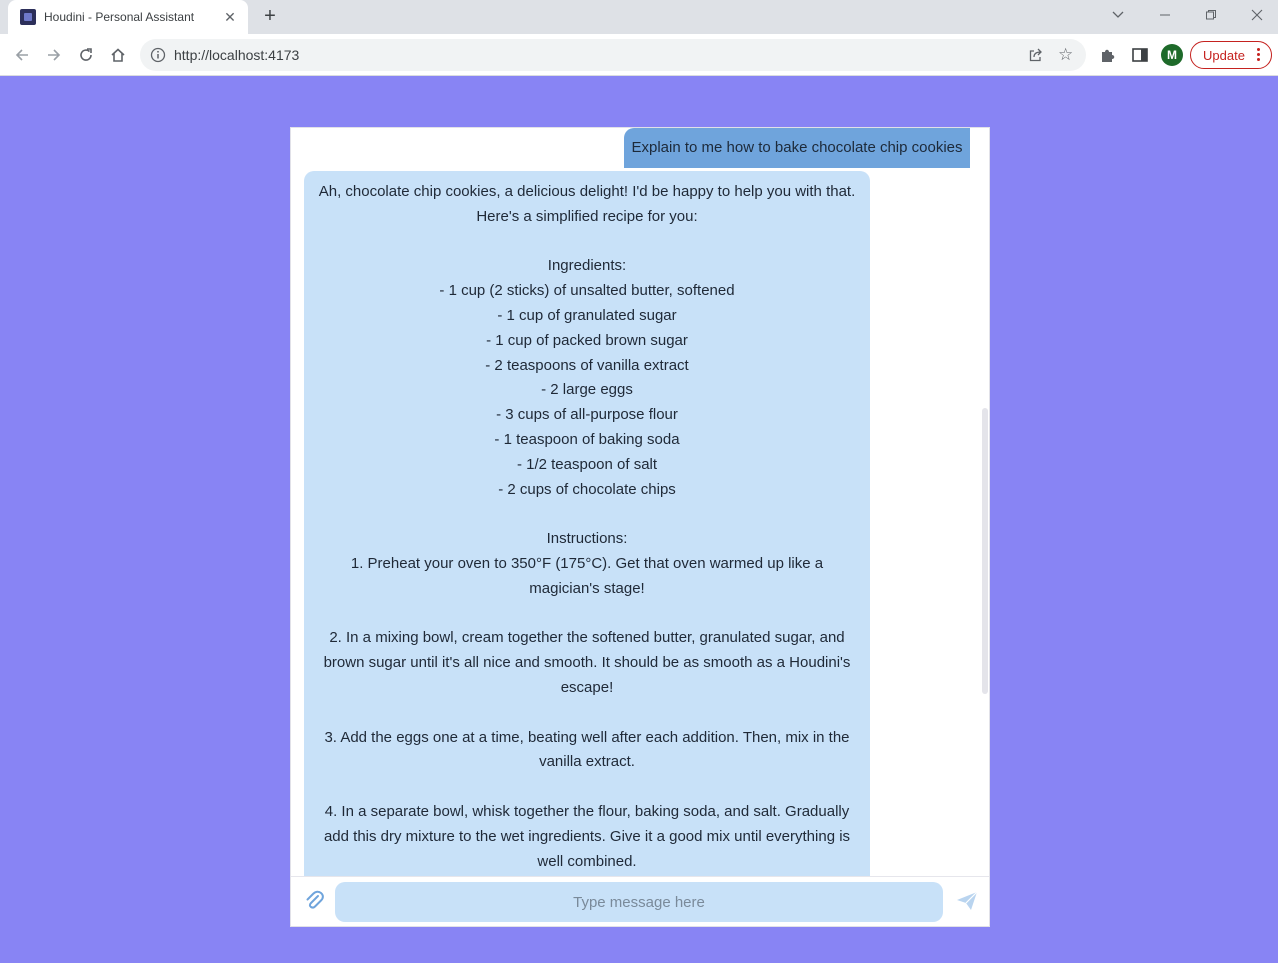 Image resolution: width=1278 pixels, height=963 pixels. What do you see at coordinates (1211, 16) in the screenshot?
I see `restore-button` at bounding box center [1211, 16].